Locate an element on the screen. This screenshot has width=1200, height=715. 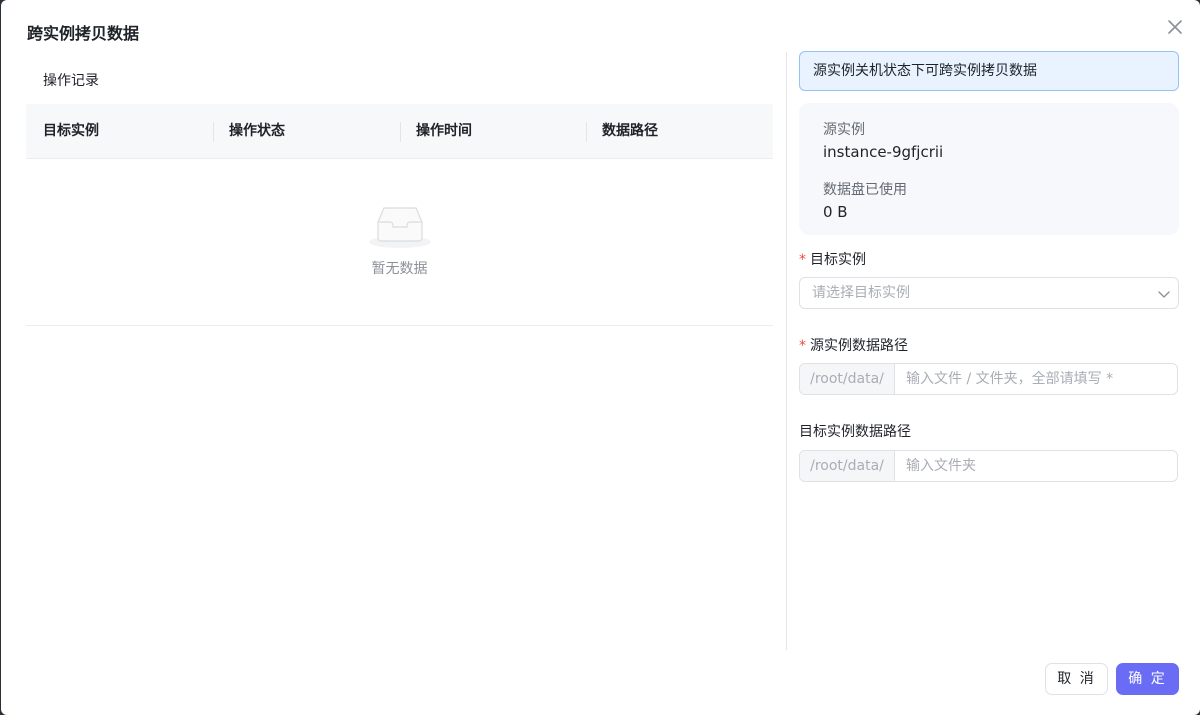
target-path-field: /root/data/ is located at coordinates (988, 466).